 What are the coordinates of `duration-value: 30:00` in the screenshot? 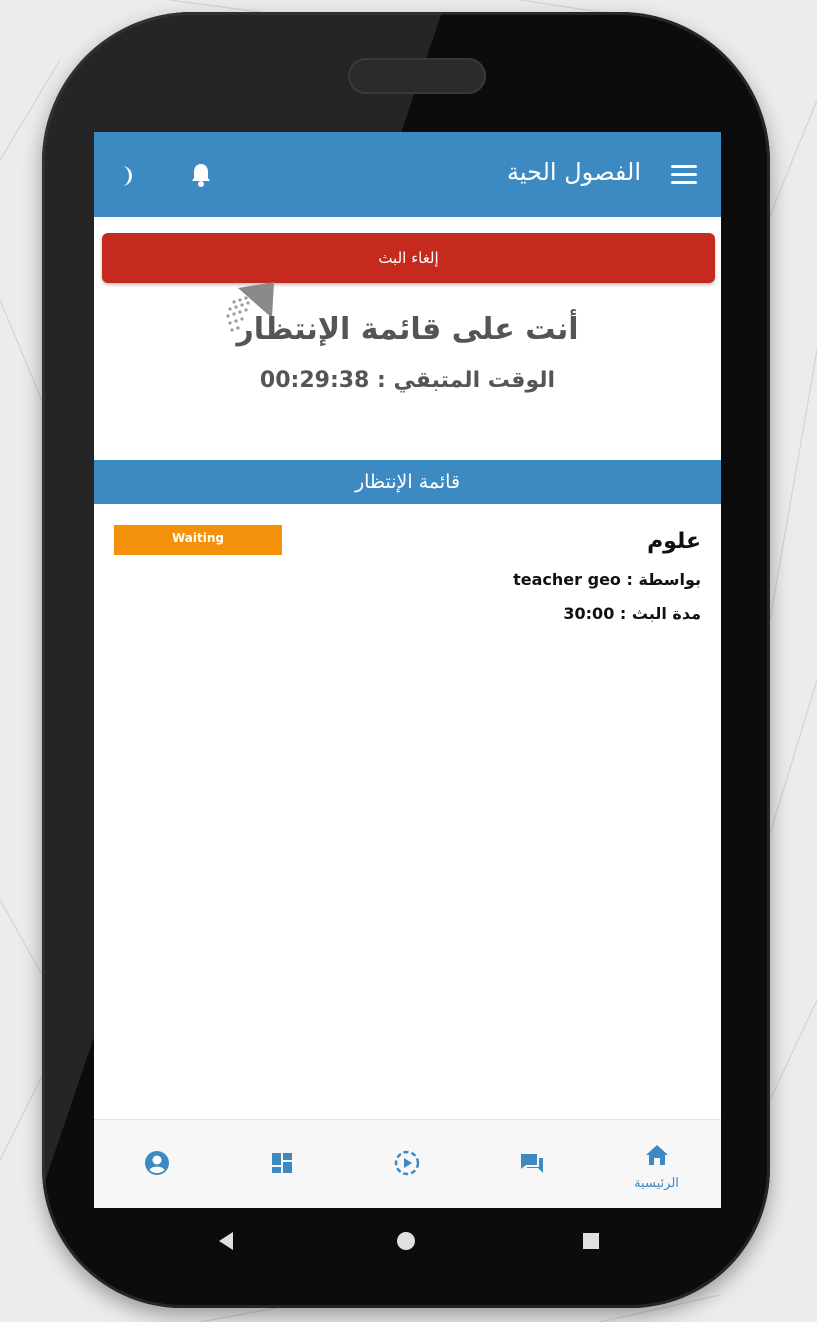 It's located at (589, 613).